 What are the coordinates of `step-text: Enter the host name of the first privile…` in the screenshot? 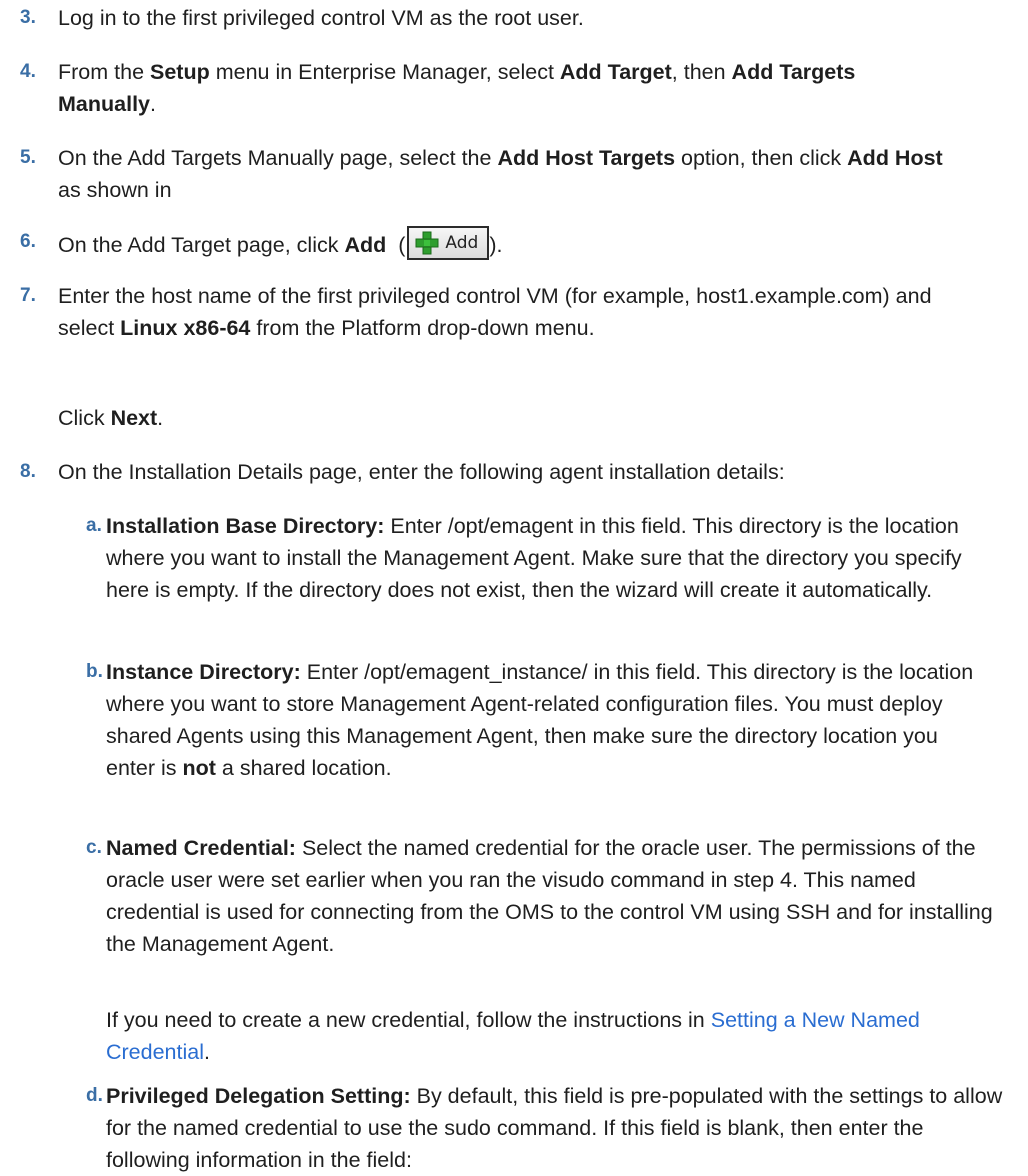 It's located at (508, 312).